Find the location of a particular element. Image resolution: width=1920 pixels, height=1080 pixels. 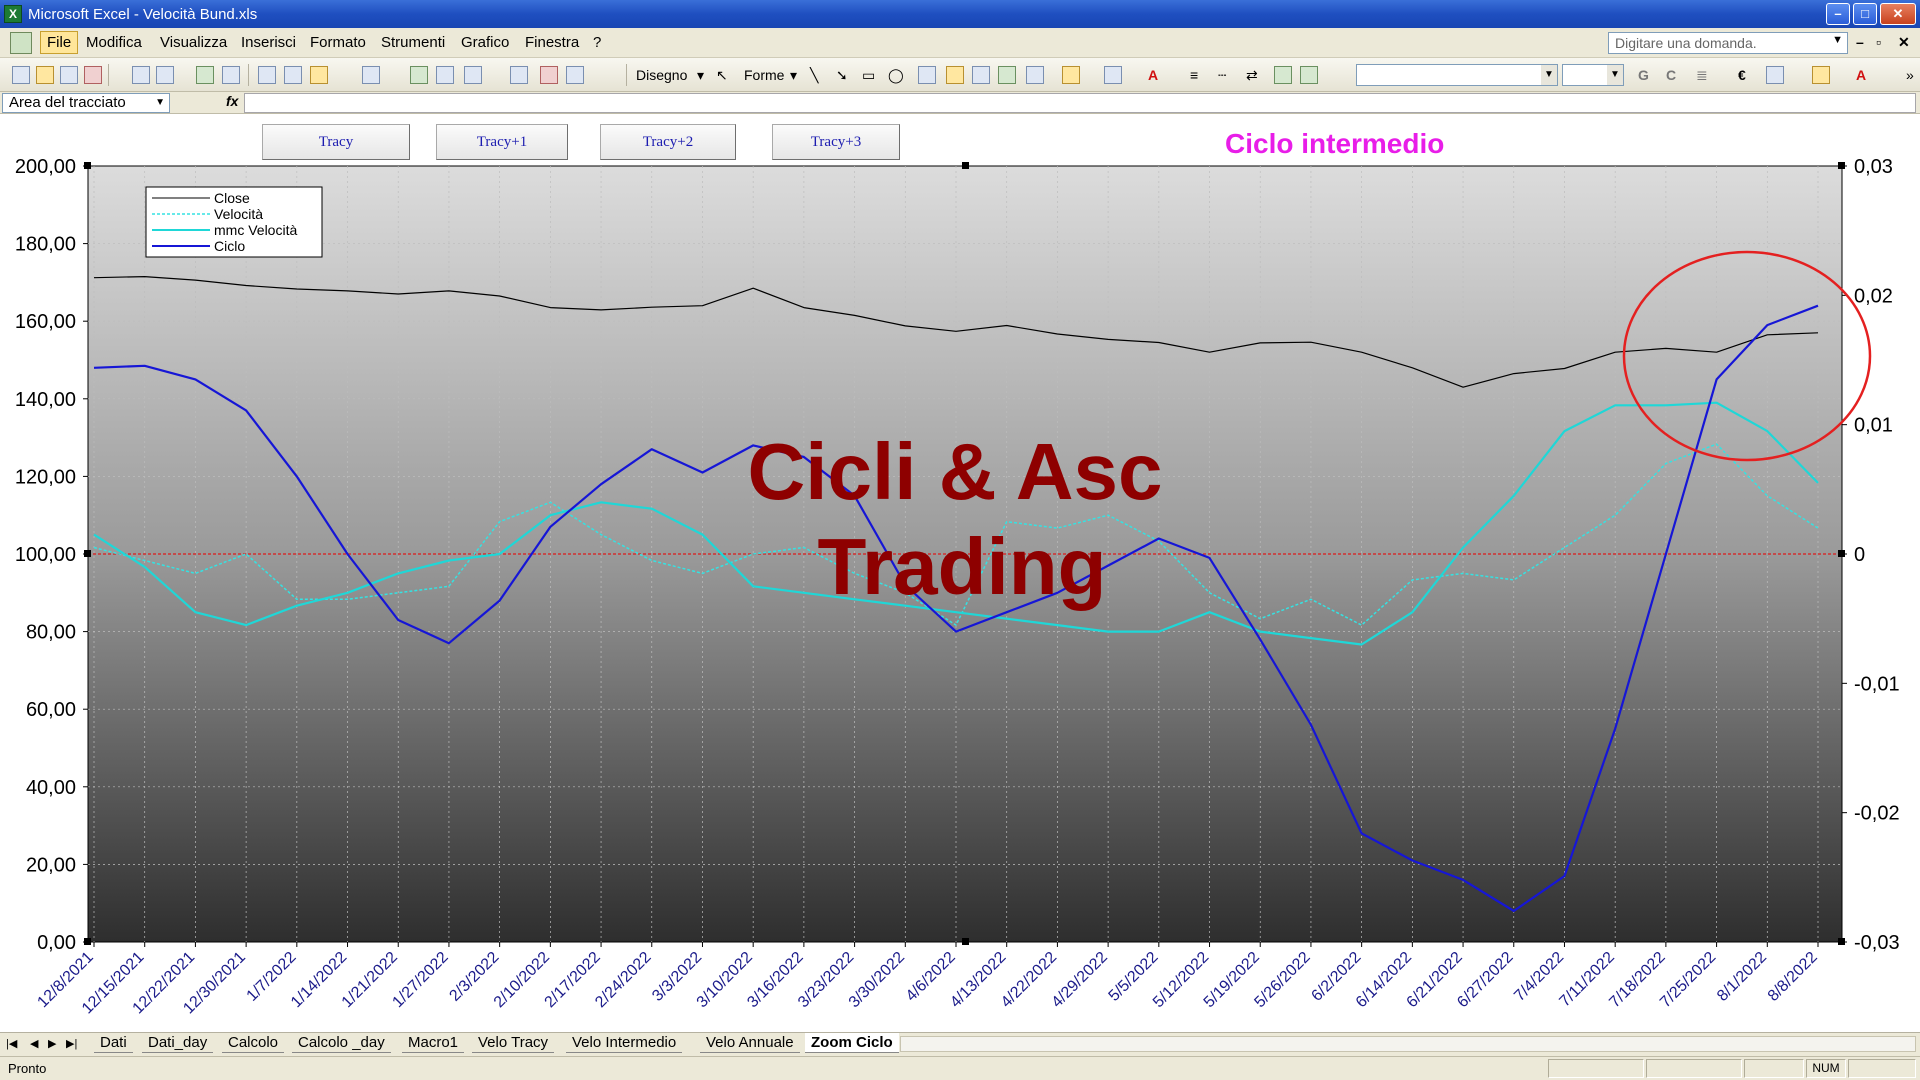

dash-style-icon: ┄ is located at coordinates (1222, 75).